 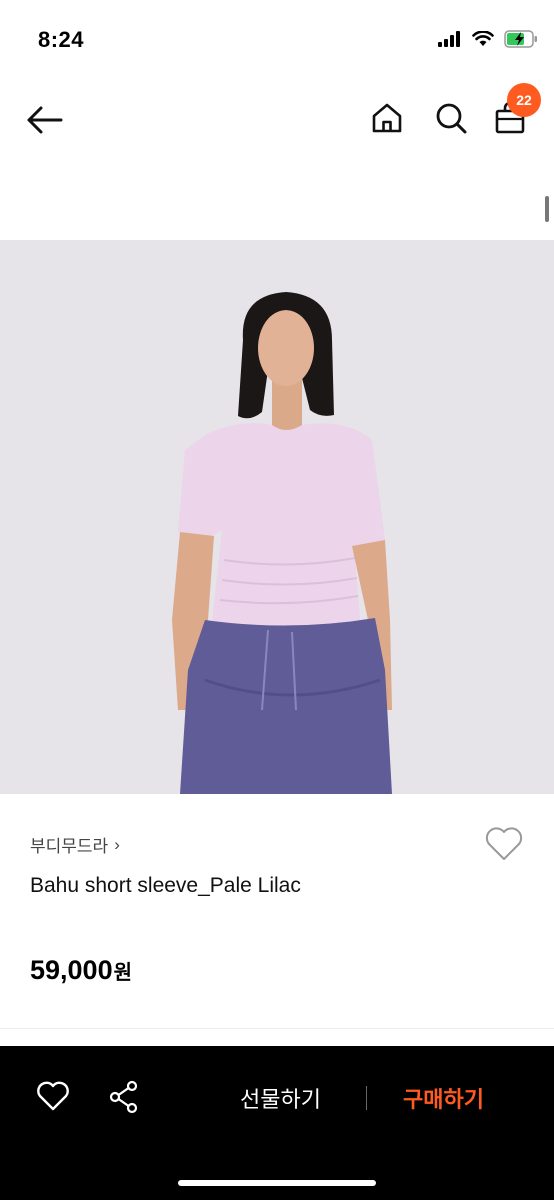 What do you see at coordinates (524, 100) in the screenshot?
I see `cart-count-badge: 22` at bounding box center [524, 100].